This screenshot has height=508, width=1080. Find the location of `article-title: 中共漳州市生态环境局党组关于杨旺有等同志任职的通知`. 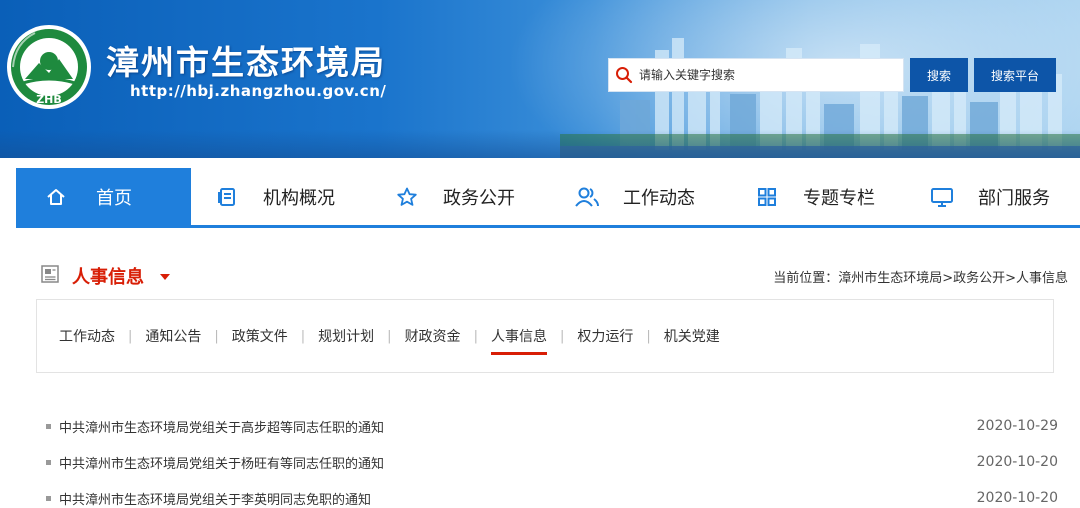

article-title: 中共漳州市生态环境局党组关于杨旺有等同志任职的通知 is located at coordinates (221, 462).